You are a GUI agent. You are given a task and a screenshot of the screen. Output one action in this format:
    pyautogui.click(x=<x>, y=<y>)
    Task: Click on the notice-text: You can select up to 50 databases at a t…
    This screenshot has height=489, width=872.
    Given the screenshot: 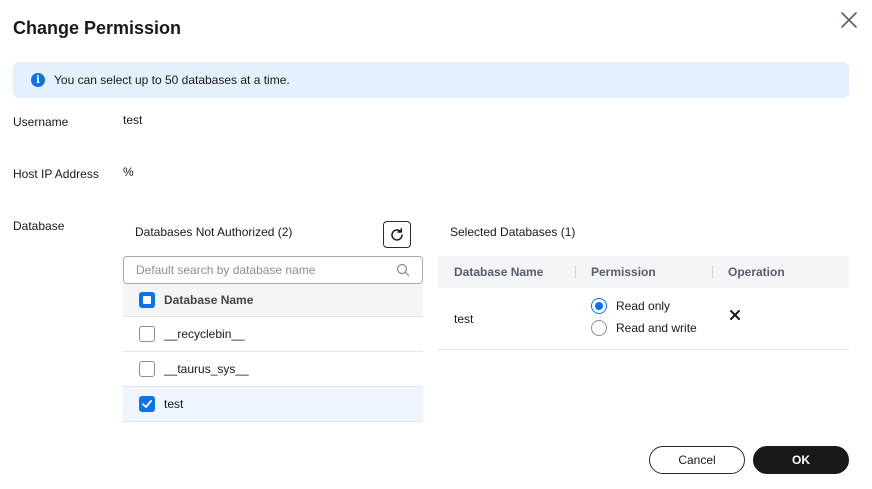 What is the action you would take?
    pyautogui.click(x=172, y=80)
    